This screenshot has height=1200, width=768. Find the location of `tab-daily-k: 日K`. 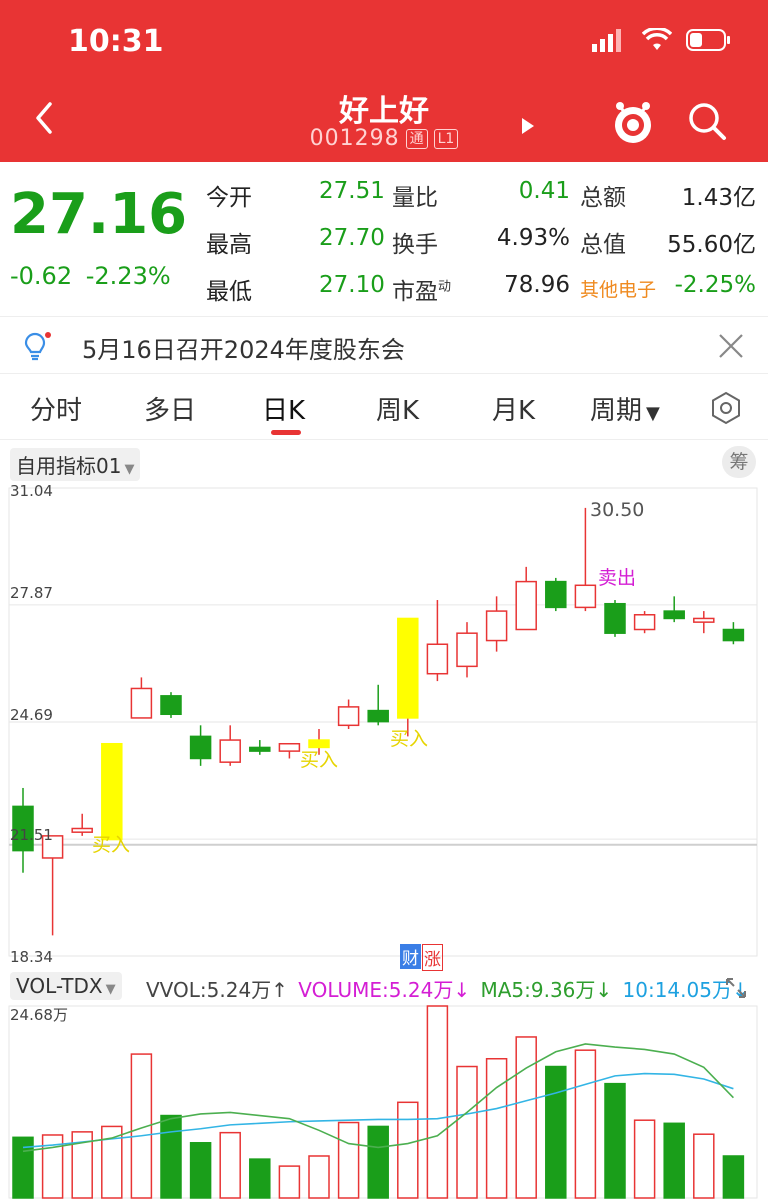

tab-daily-k: 日K is located at coordinates (283, 408).